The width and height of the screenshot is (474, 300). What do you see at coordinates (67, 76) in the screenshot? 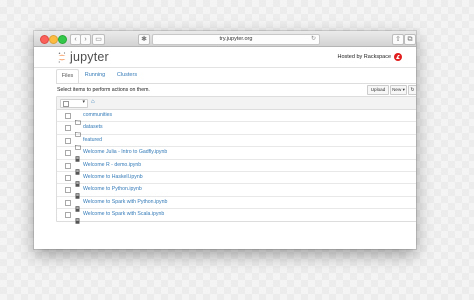
I see `tab-files: Files` at bounding box center [67, 76].